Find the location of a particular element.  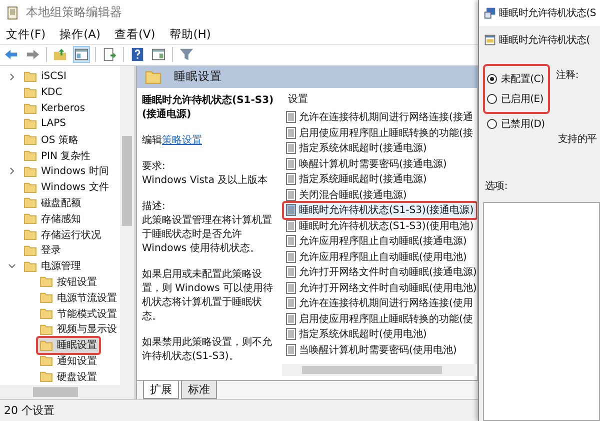

supported-label: 支持的平 is located at coordinates (577, 139).